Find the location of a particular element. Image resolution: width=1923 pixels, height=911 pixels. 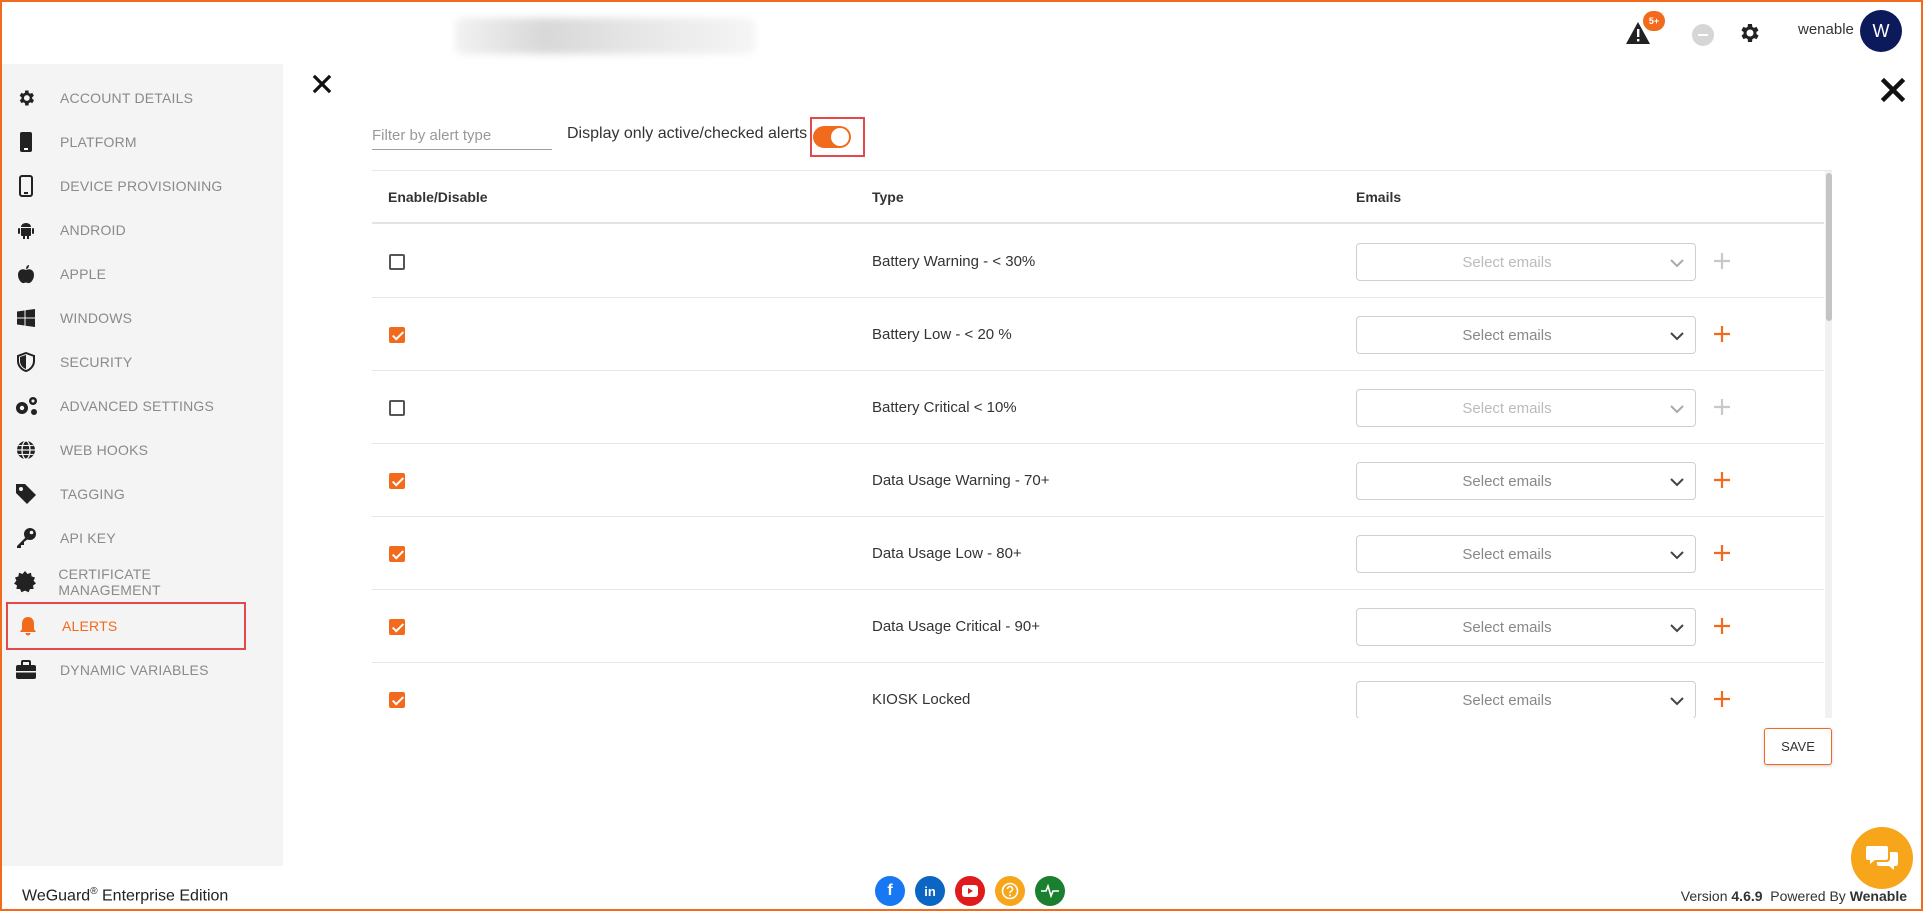

table-header: Enable/Disable Type Emails is located at coordinates (1098, 197).